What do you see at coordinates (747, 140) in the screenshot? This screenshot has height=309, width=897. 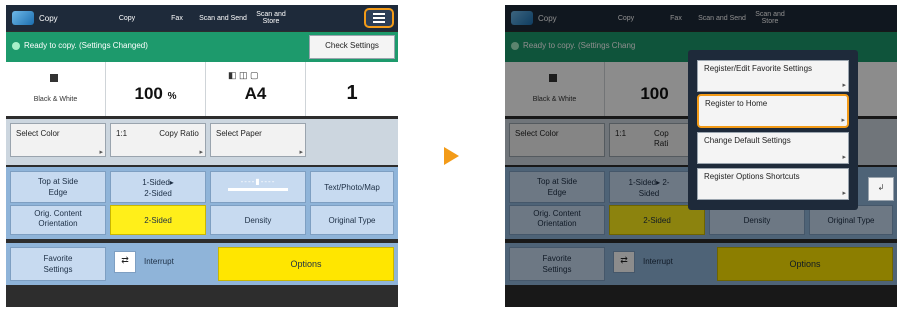 I see `menu-item-label: Change Default Settings` at bounding box center [747, 140].